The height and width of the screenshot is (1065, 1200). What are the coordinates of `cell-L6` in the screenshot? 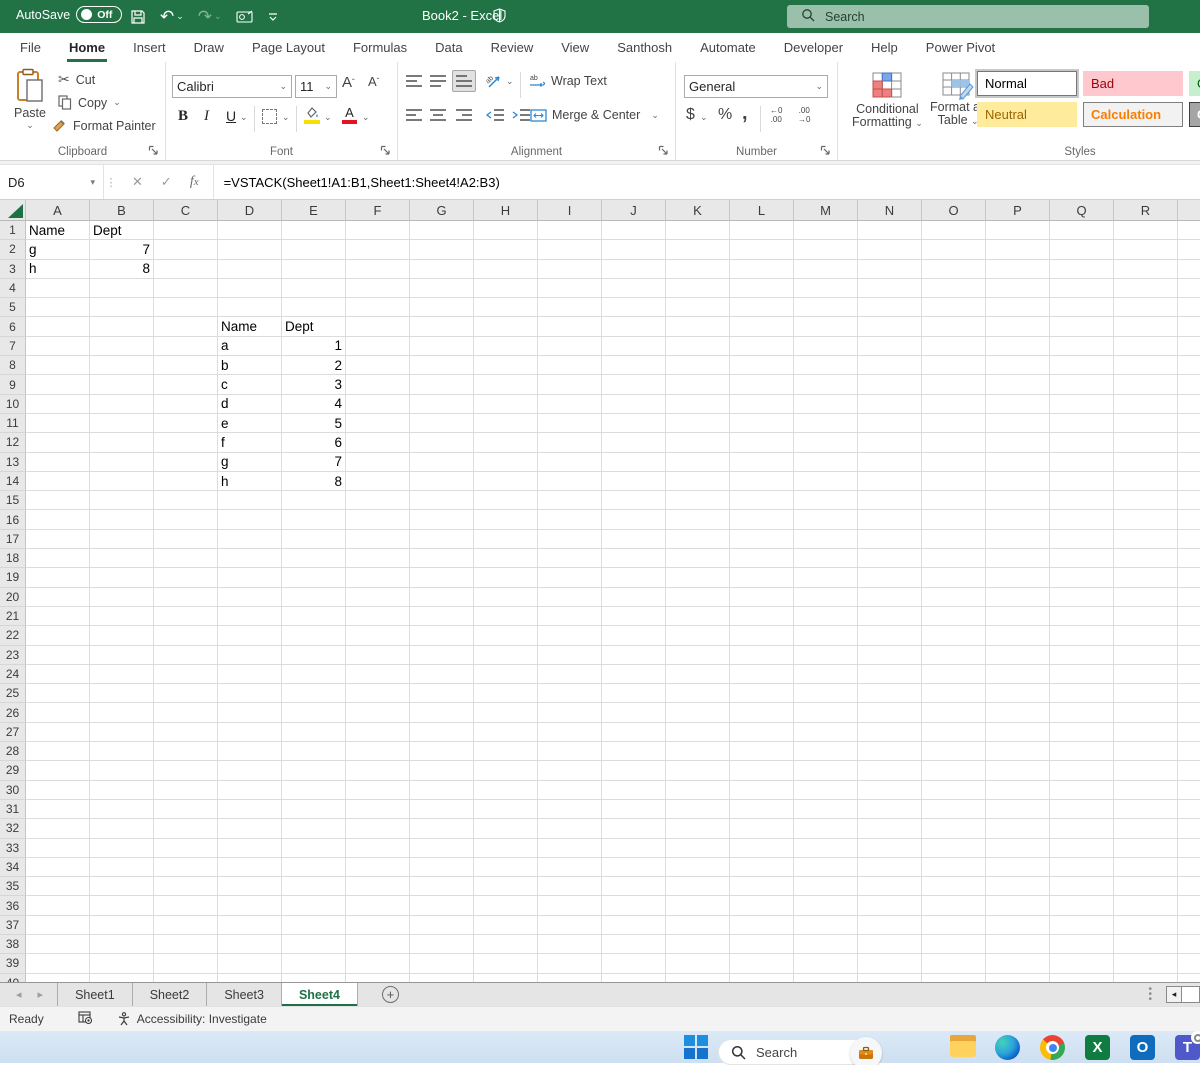 It's located at (762, 327).